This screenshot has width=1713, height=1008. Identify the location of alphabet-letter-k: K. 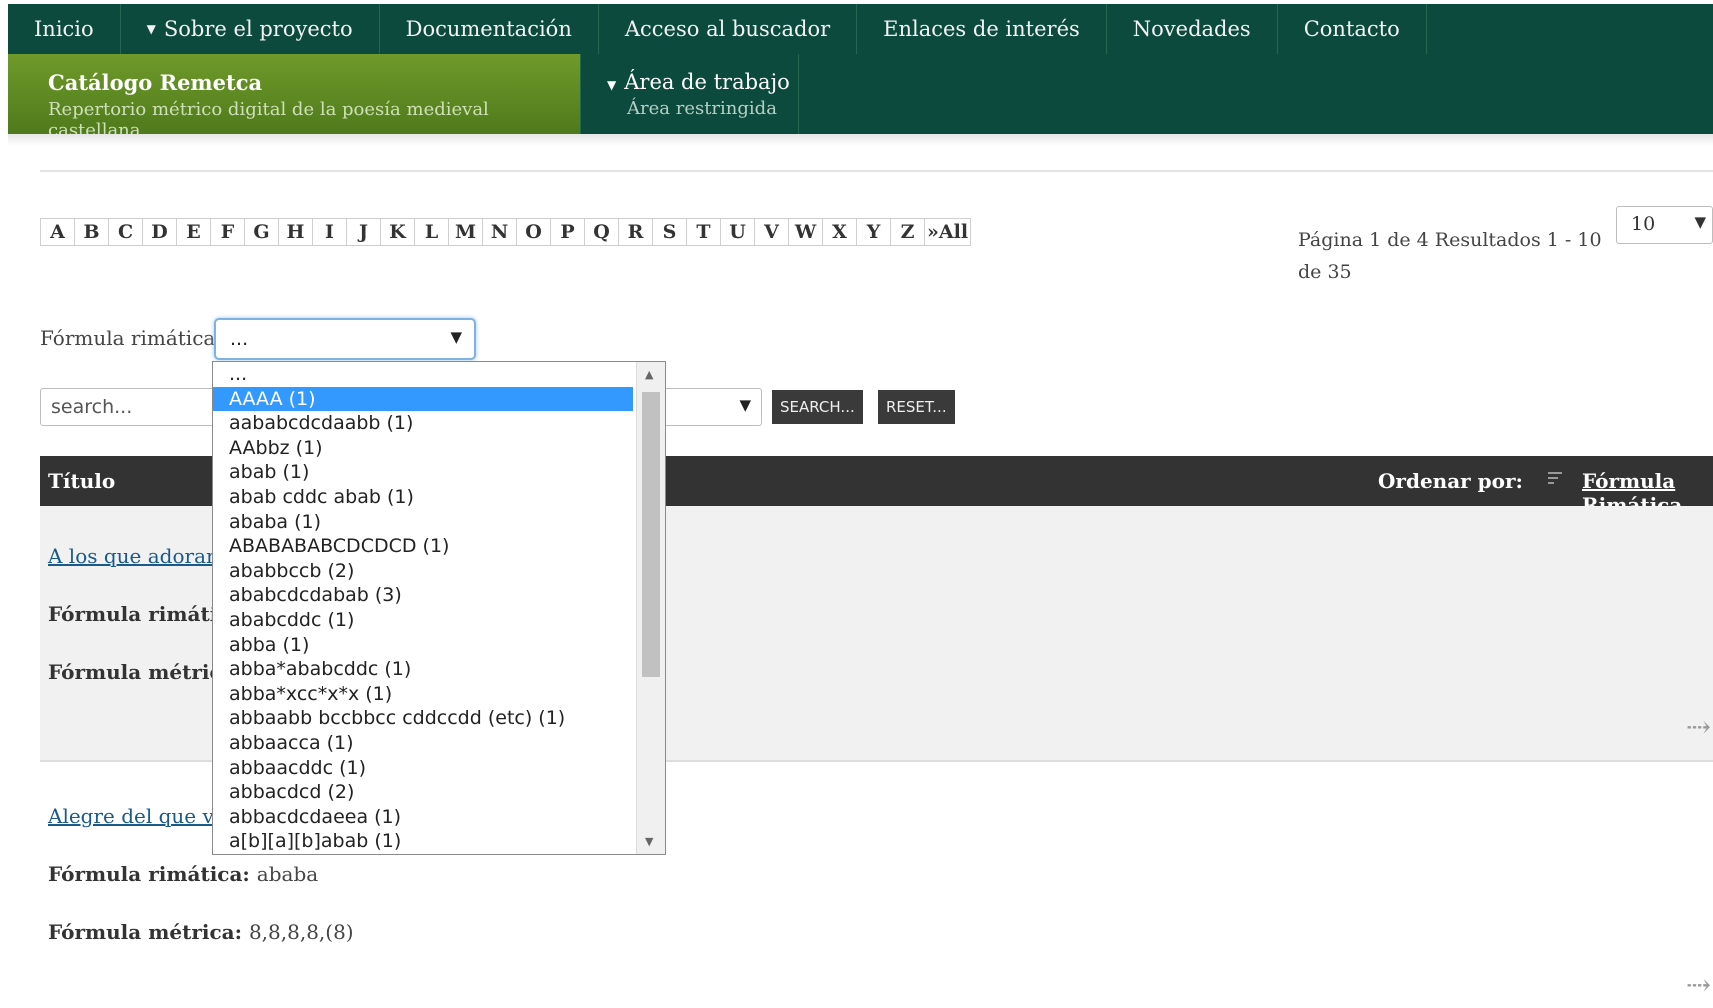
(398, 232).